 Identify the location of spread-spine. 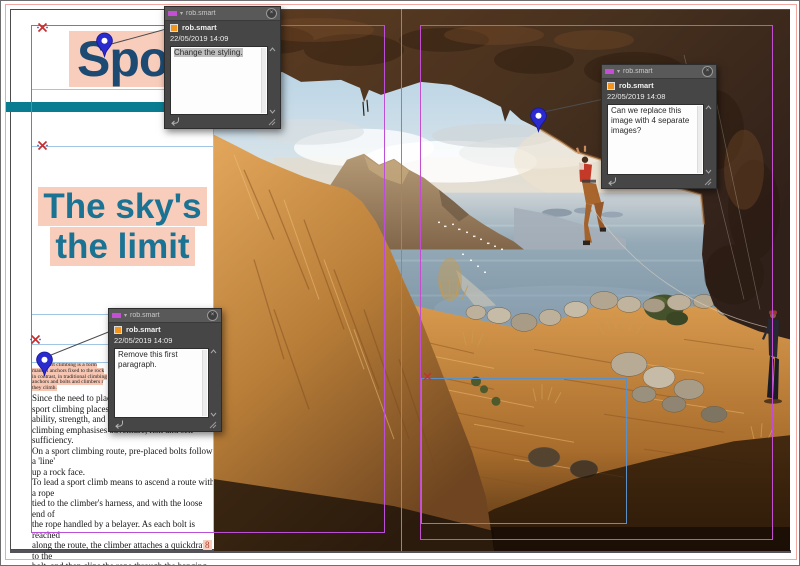
(401, 280).